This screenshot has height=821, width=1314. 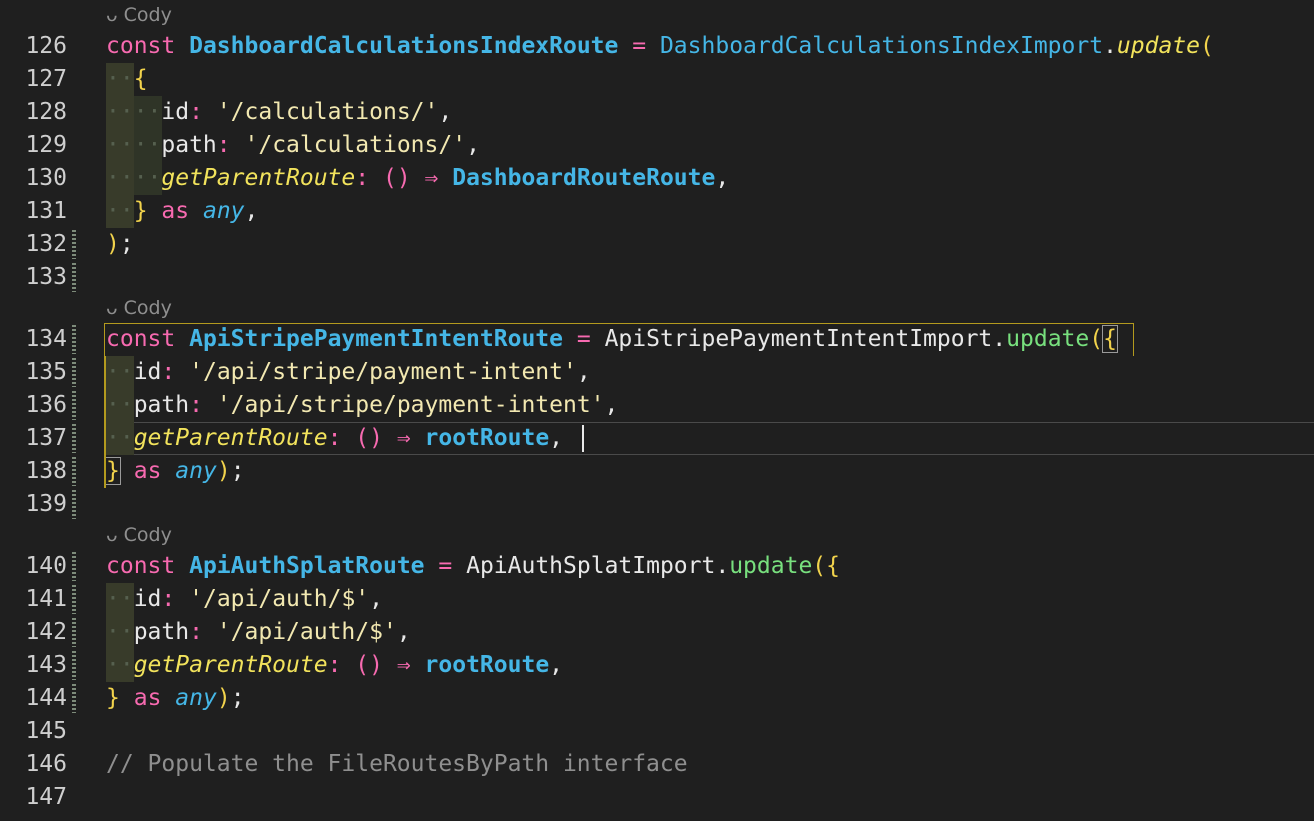 What do you see at coordinates (657, 797) in the screenshot?
I see `code-line: 147` at bounding box center [657, 797].